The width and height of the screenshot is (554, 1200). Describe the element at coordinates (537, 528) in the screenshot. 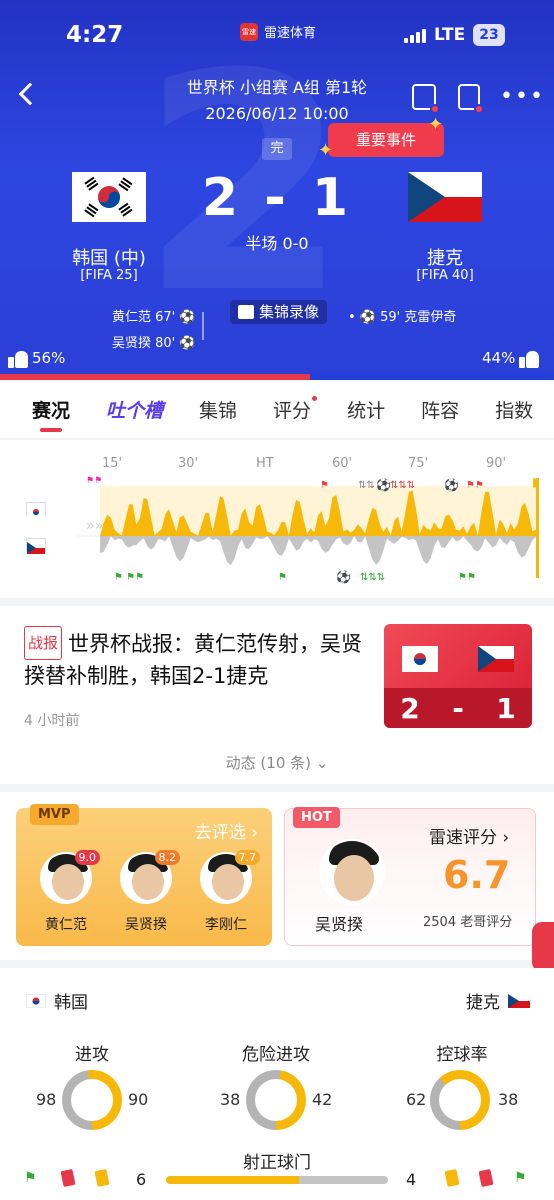

I see `current-time-marker` at that location.